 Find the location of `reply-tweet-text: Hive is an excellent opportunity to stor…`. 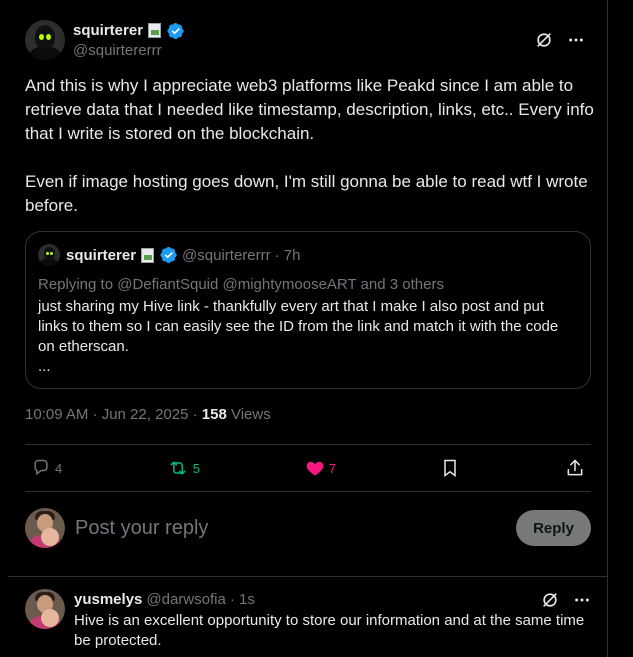

reply-tweet-text: Hive is an excellent opportunity to stor… is located at coordinates (329, 630).